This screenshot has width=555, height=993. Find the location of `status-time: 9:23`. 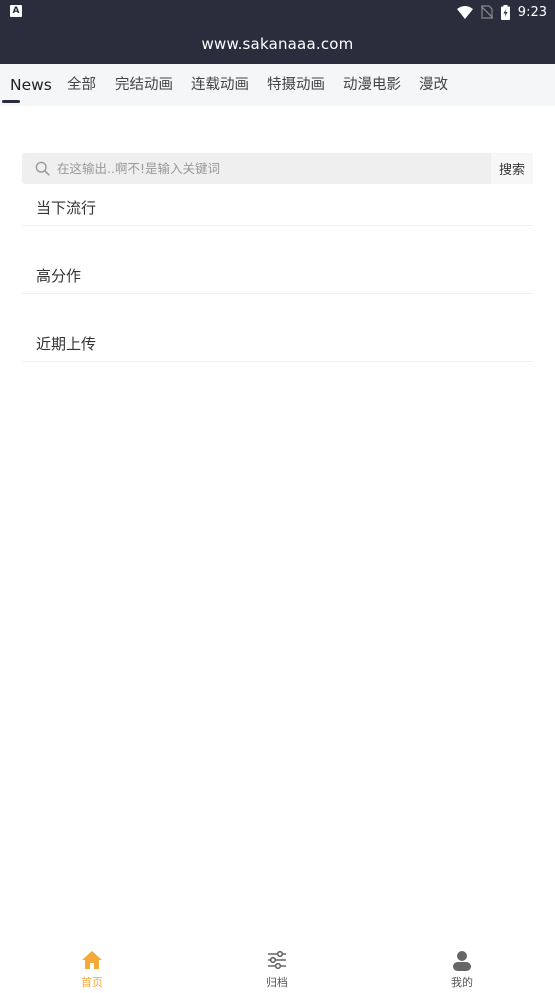

status-time: 9:23 is located at coordinates (532, 12).